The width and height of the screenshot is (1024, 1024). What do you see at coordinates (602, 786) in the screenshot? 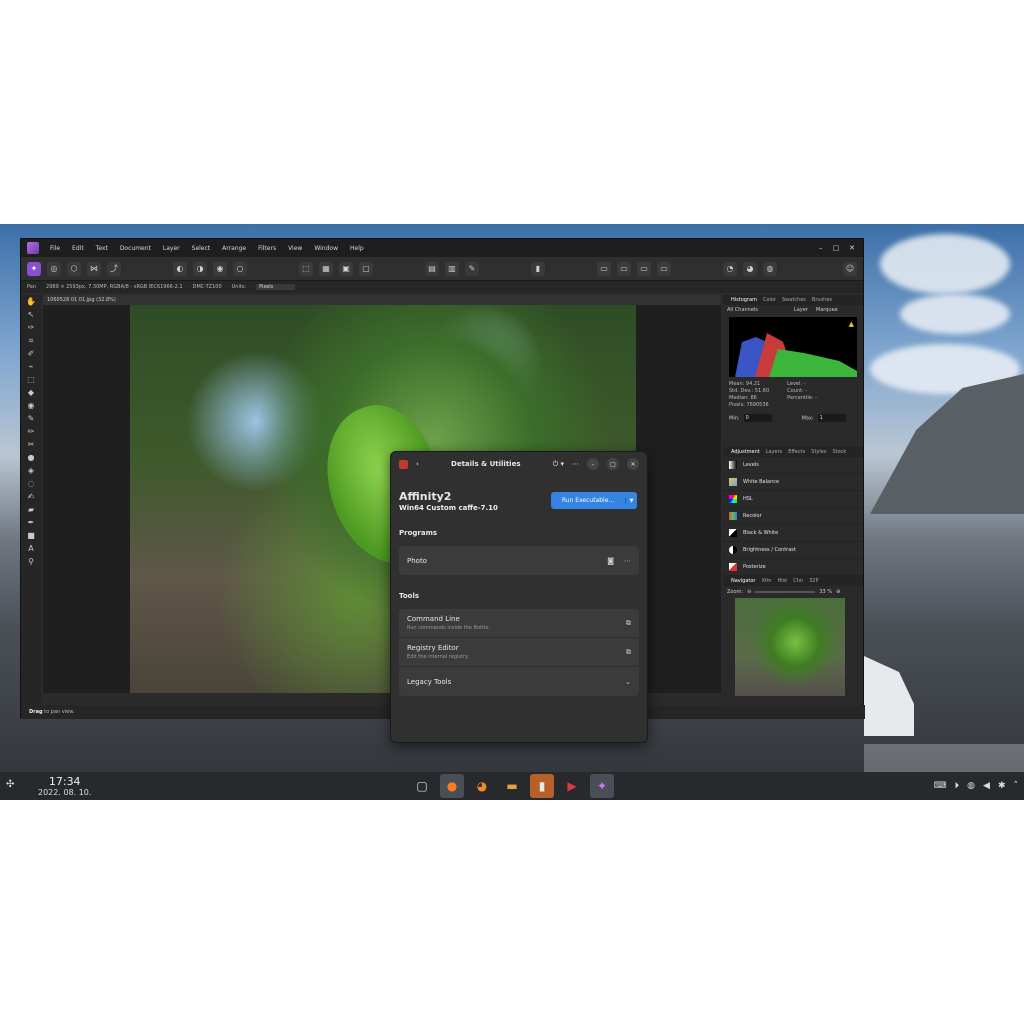
I see `affinity-photo-taskbar-icon: ✦` at bounding box center [602, 786].